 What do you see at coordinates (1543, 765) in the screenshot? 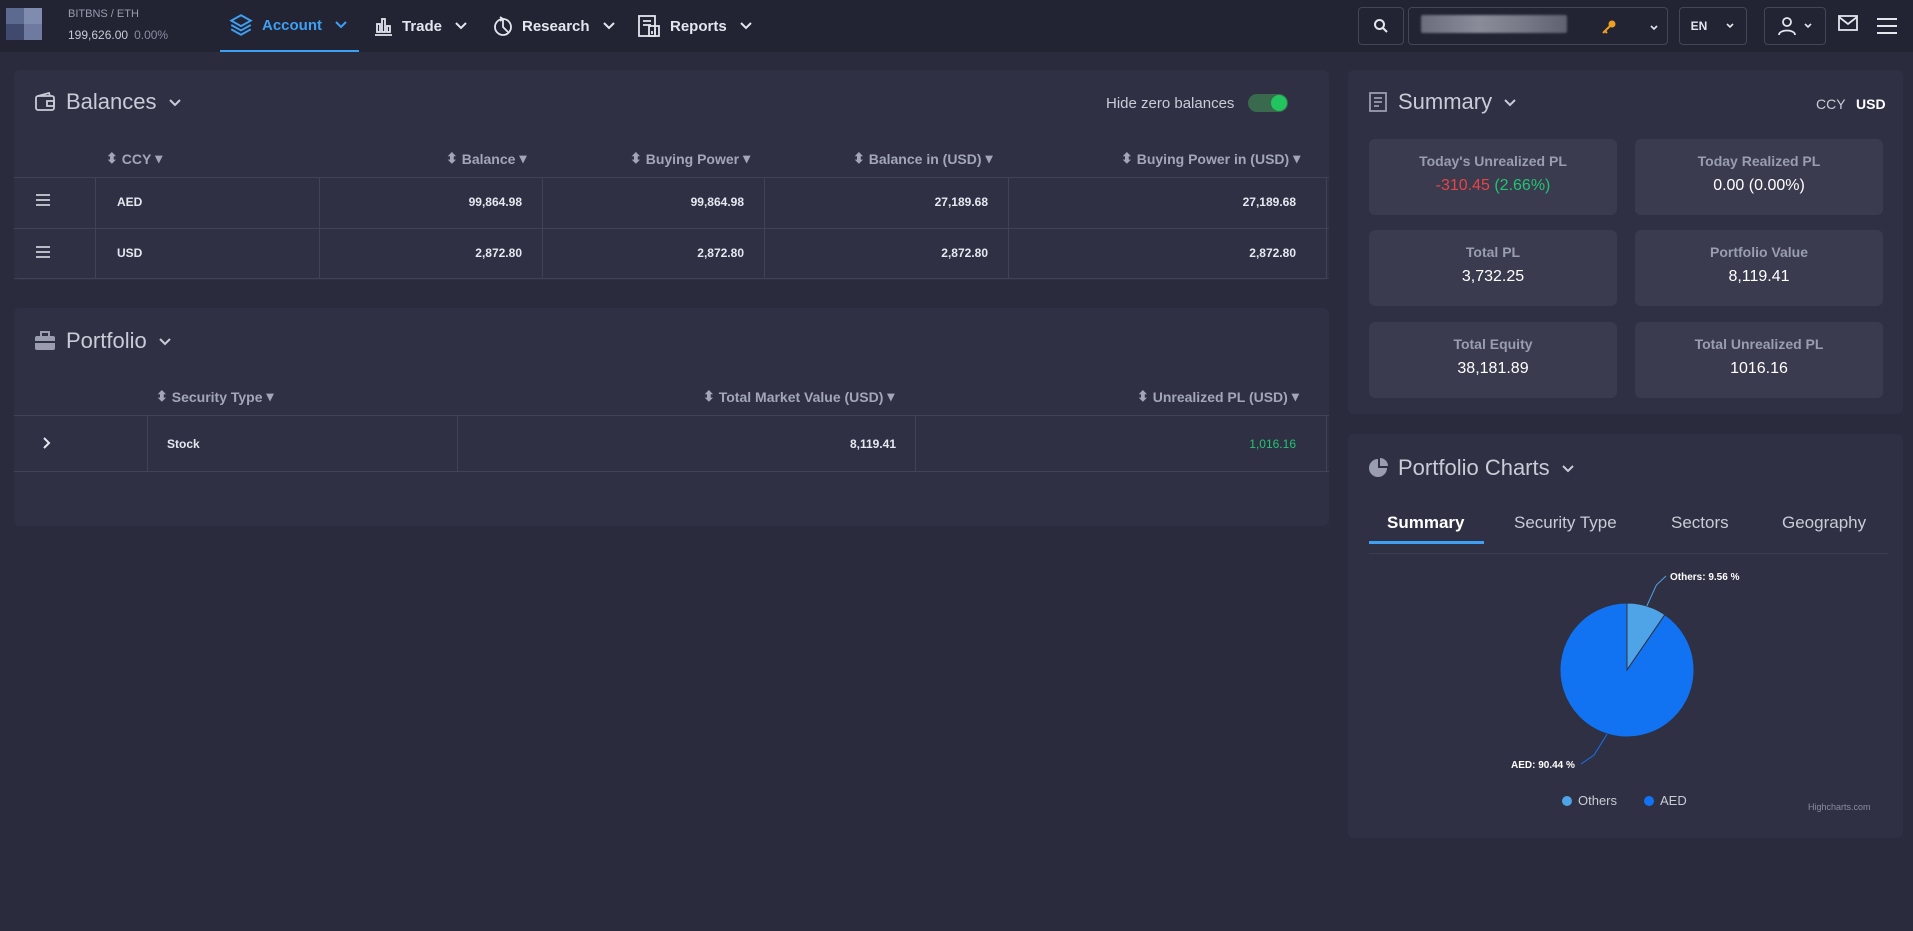
I see `data-label-aed: AED: 90.44 %` at bounding box center [1543, 765].